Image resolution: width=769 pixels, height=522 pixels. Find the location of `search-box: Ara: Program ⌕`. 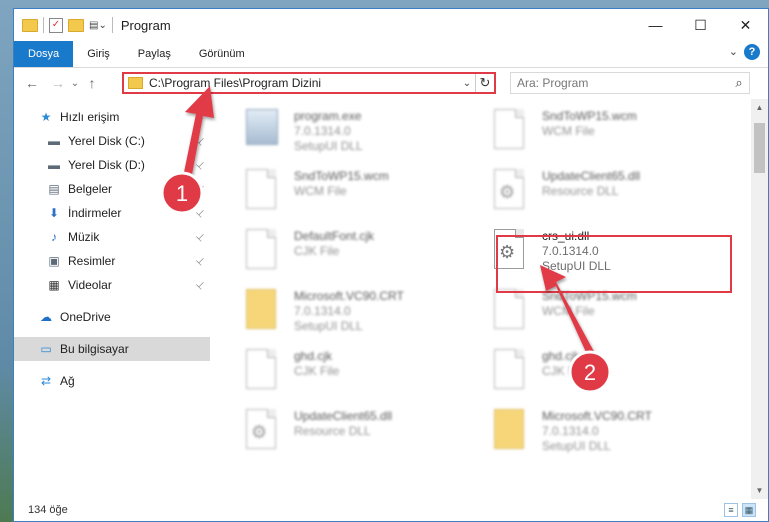

search-box: Ara: Program ⌕ is located at coordinates (630, 83).